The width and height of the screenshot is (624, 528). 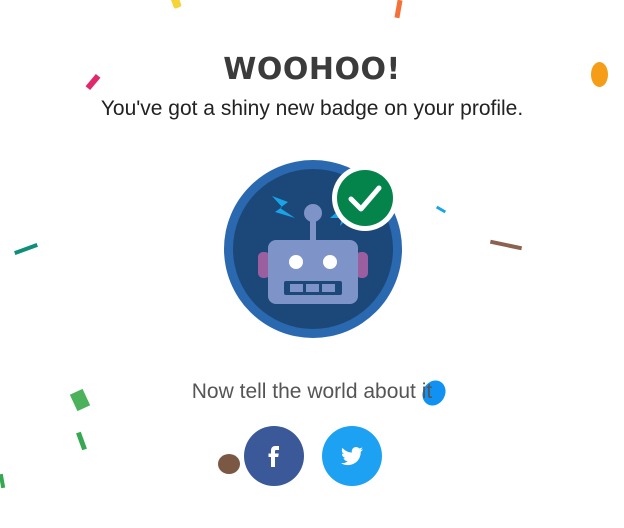 I want to click on twitter-share-button, so click(x=352, y=456).